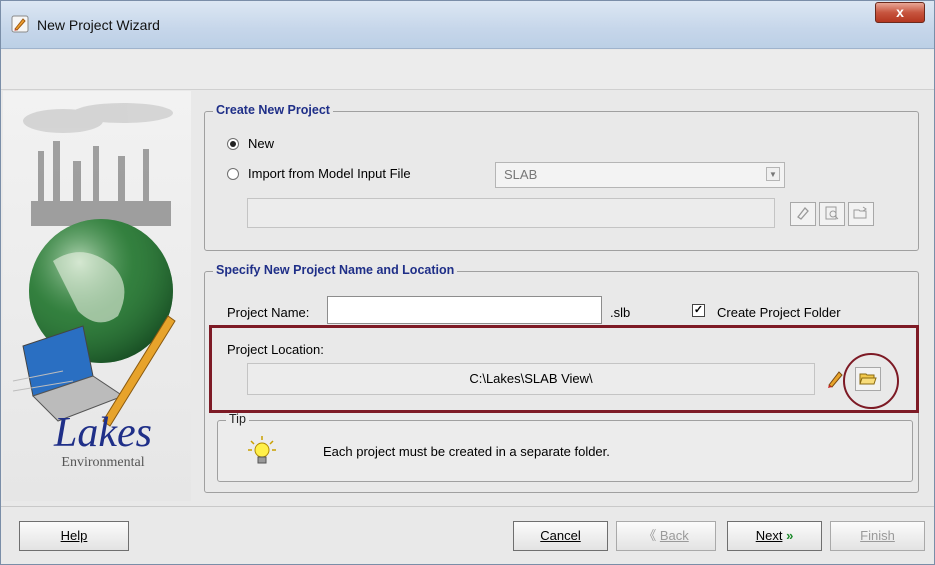 This screenshot has width=935, height=565. I want to click on model-select: SLAB ▼, so click(640, 175).